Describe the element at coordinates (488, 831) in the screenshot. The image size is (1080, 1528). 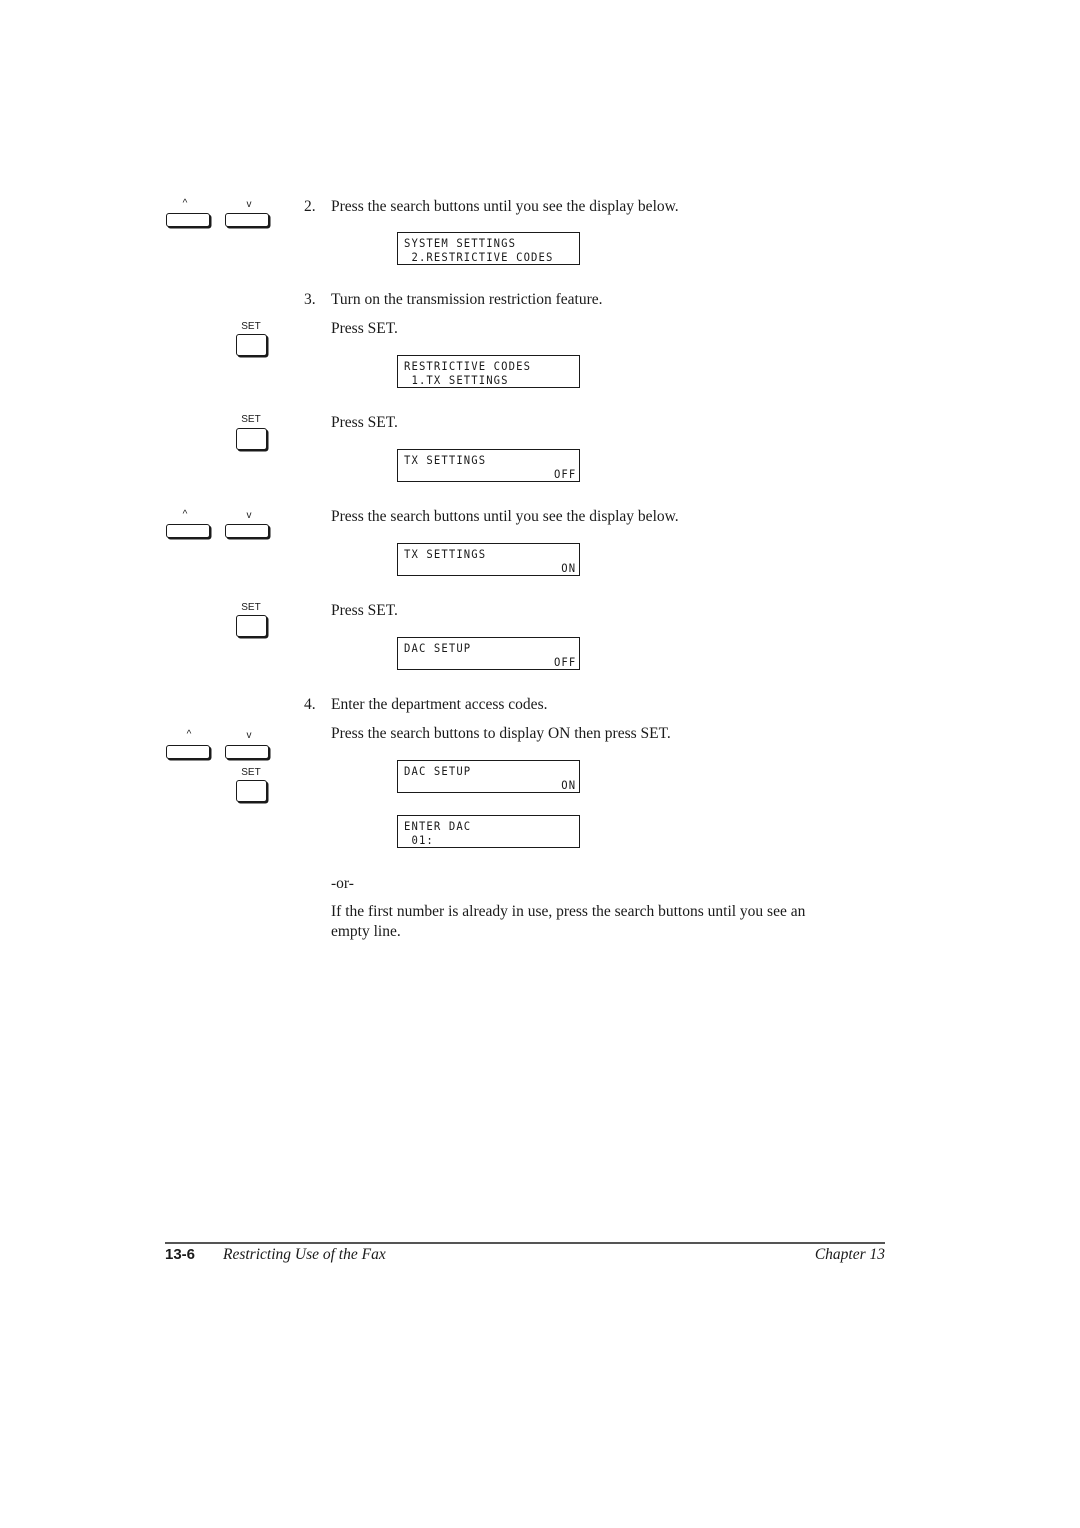
I see `lcd-display: ENTER DAC 01:` at that location.